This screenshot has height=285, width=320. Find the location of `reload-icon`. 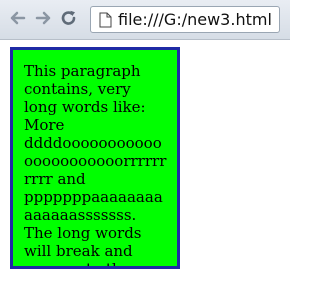

reload-icon is located at coordinates (69, 18).